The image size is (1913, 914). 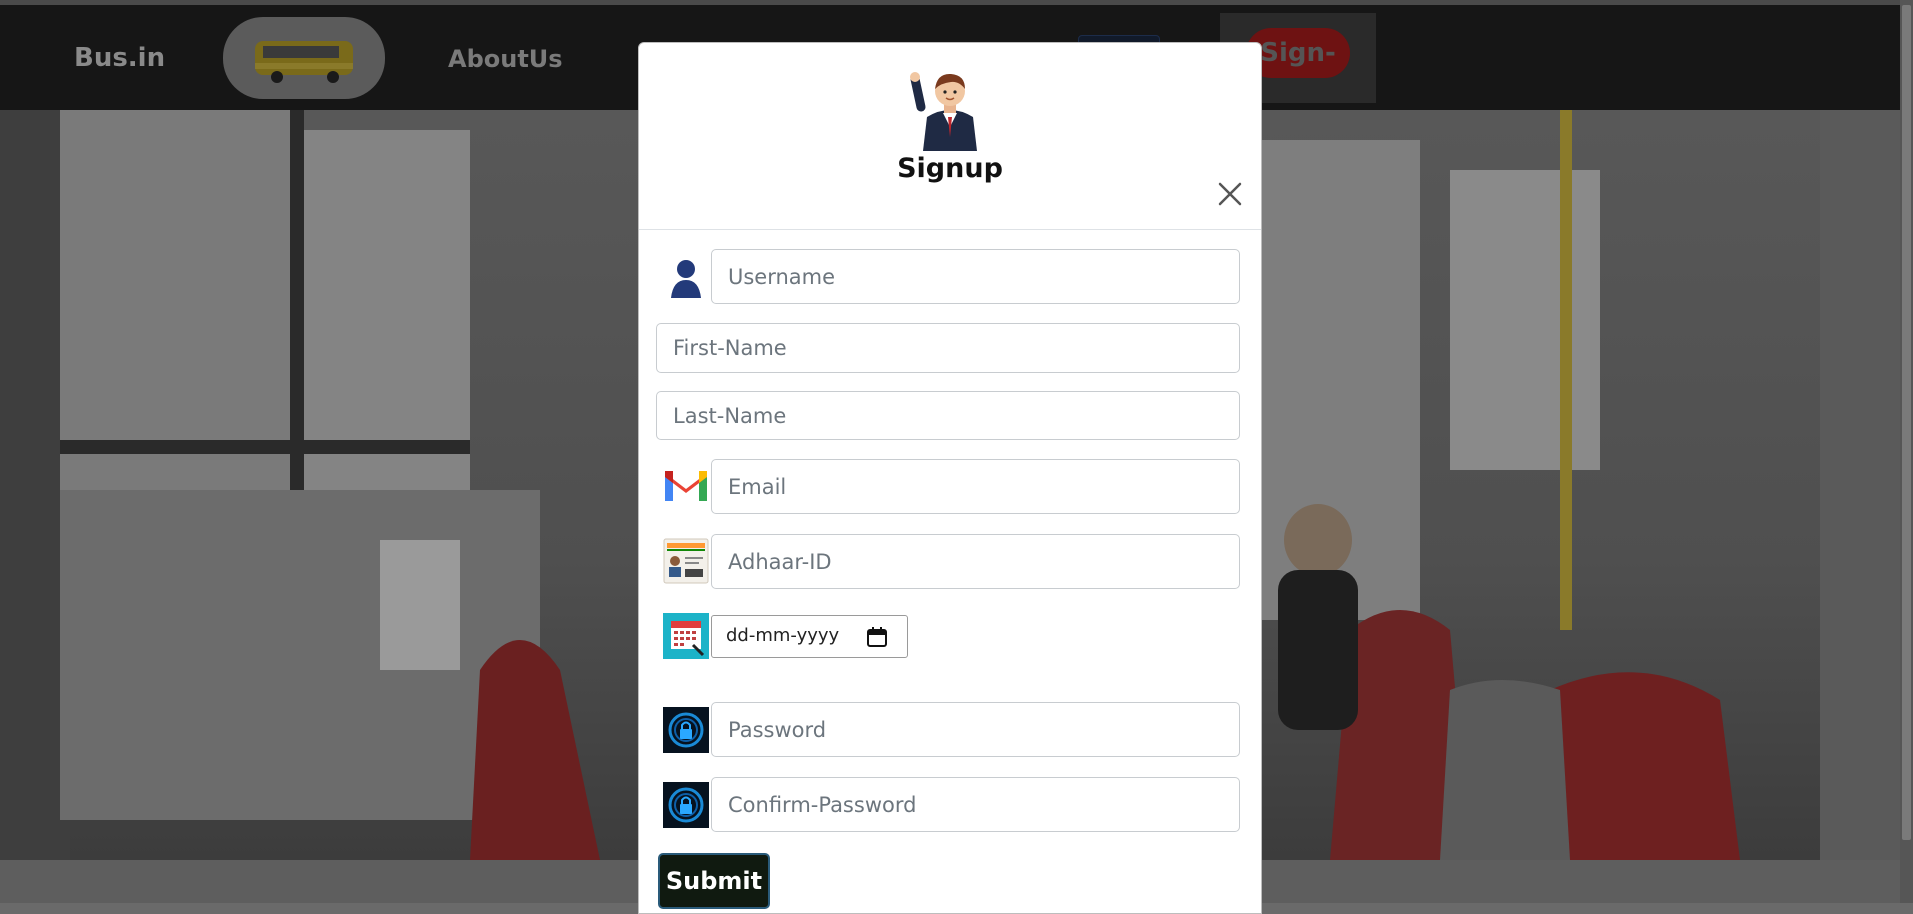 What do you see at coordinates (686, 636) in the screenshot?
I see `calendar-icon` at bounding box center [686, 636].